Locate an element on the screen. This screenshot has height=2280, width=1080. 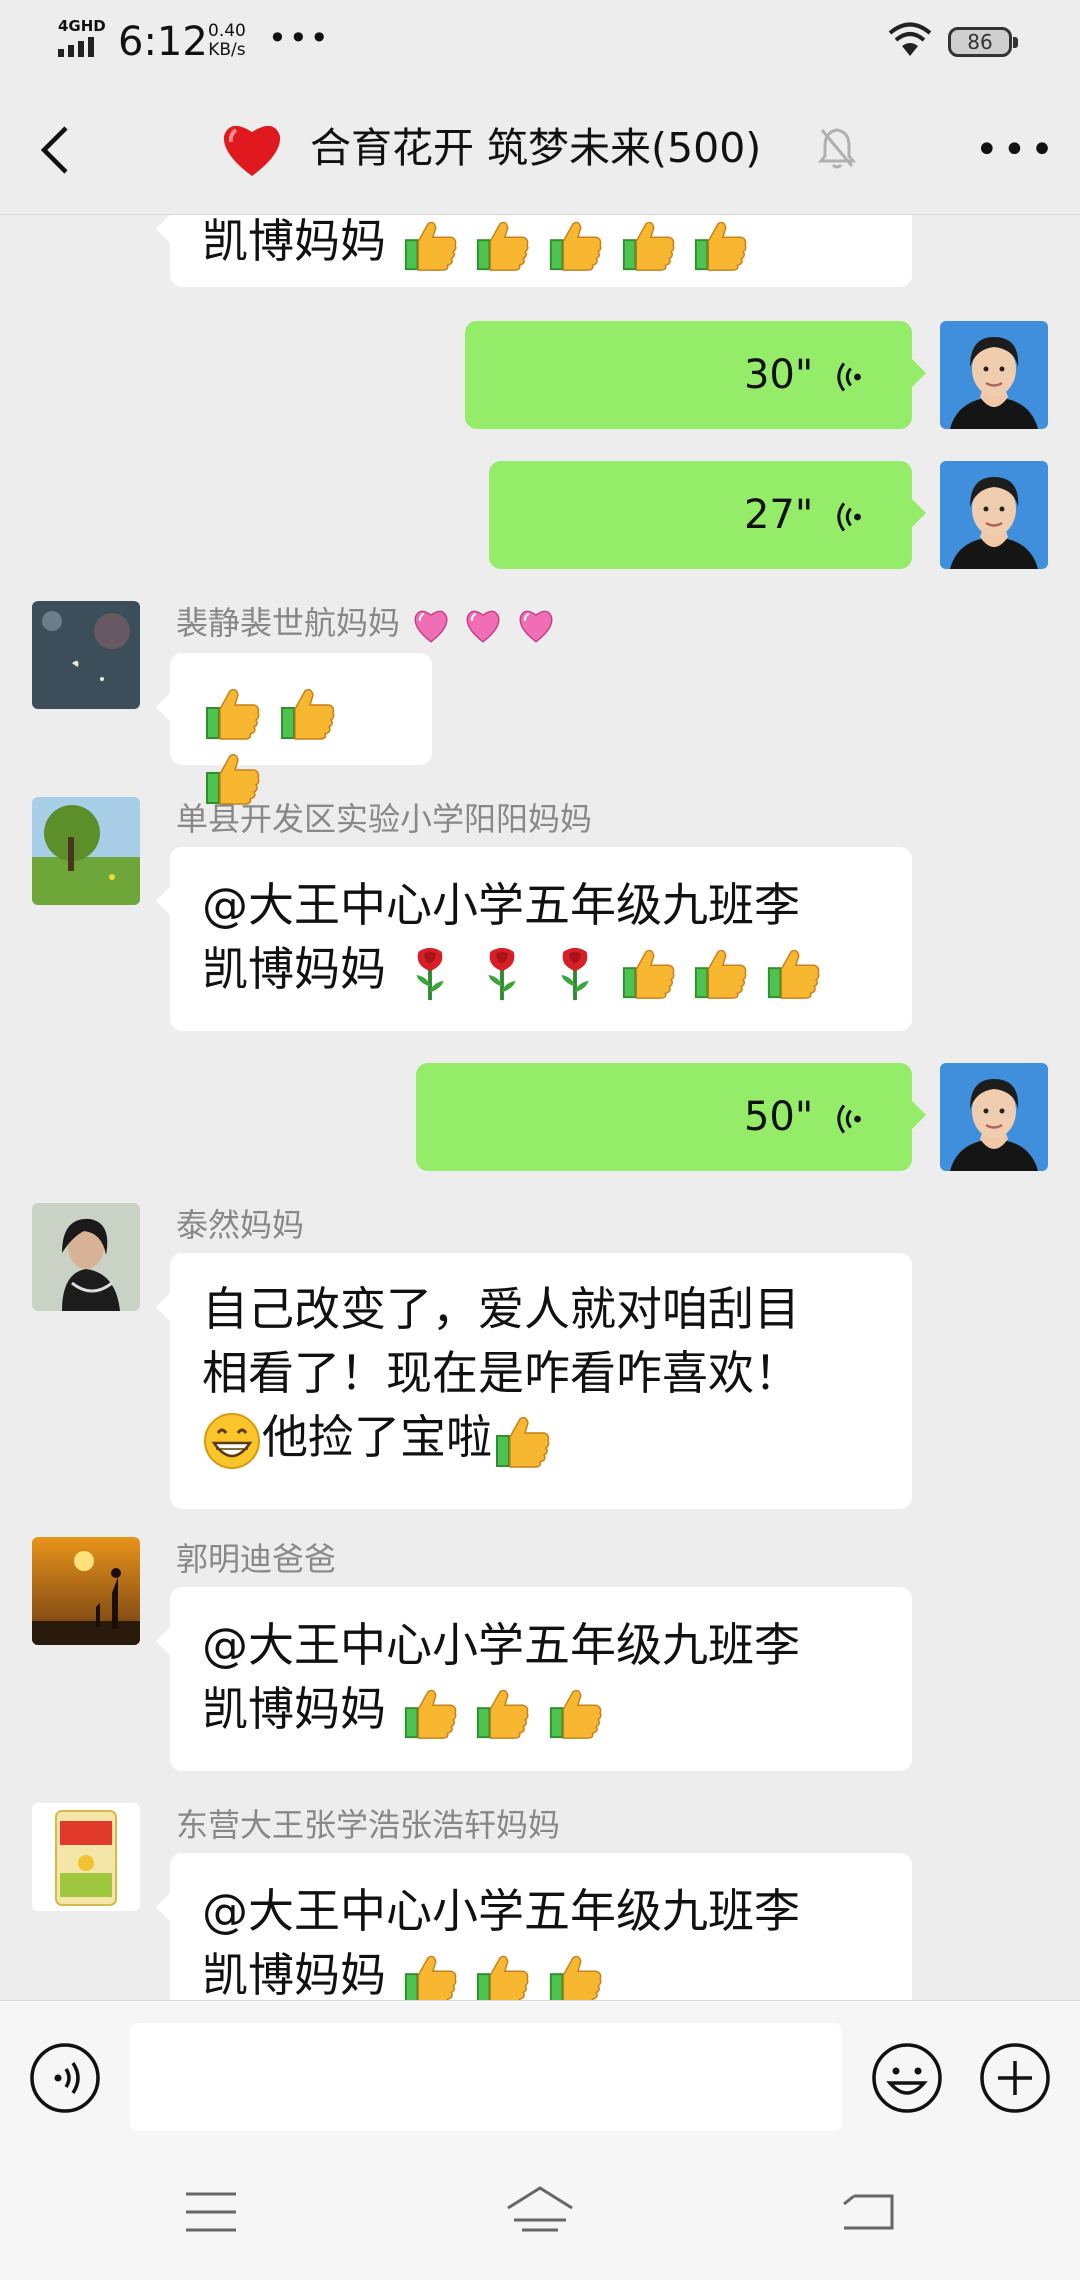
net-speed: 0.40 KB/s is located at coordinates (227, 41).